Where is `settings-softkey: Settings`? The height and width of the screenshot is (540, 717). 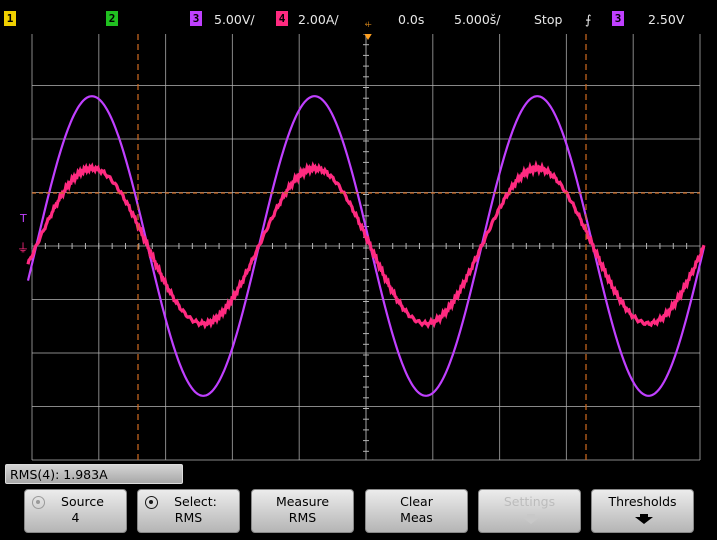 settings-softkey: Settings is located at coordinates (529, 511).